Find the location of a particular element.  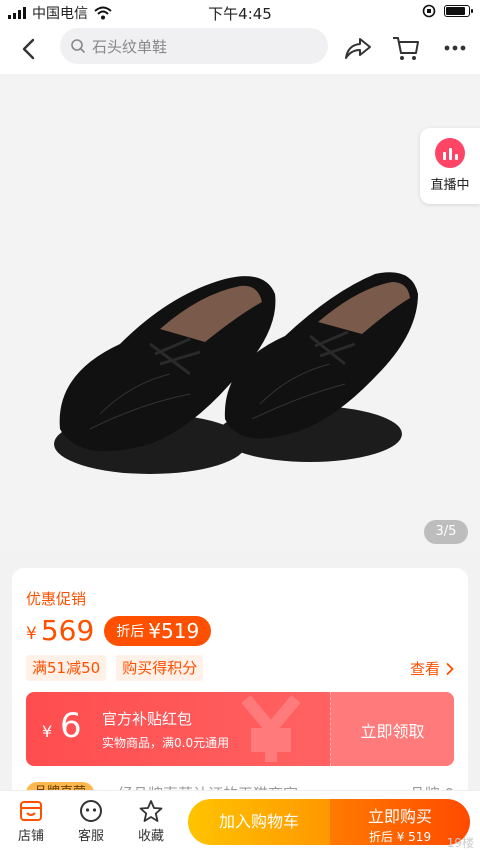

promo-tag: 购买得积分 is located at coordinates (160, 668).